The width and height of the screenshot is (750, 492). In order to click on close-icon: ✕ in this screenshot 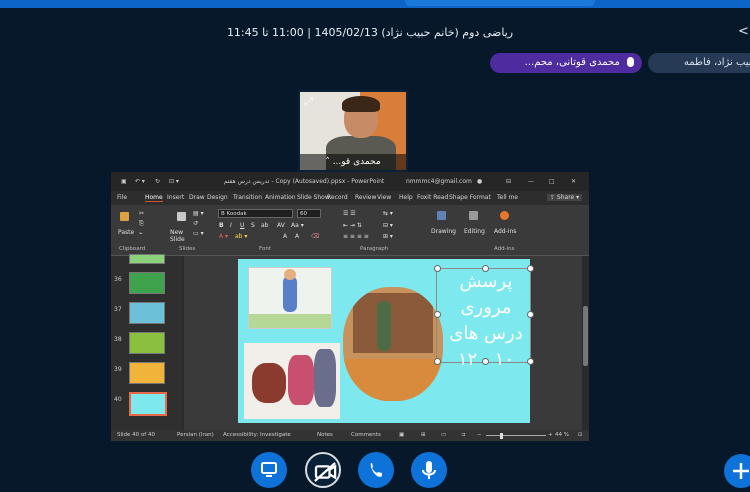, I will do `click(573, 181)`.